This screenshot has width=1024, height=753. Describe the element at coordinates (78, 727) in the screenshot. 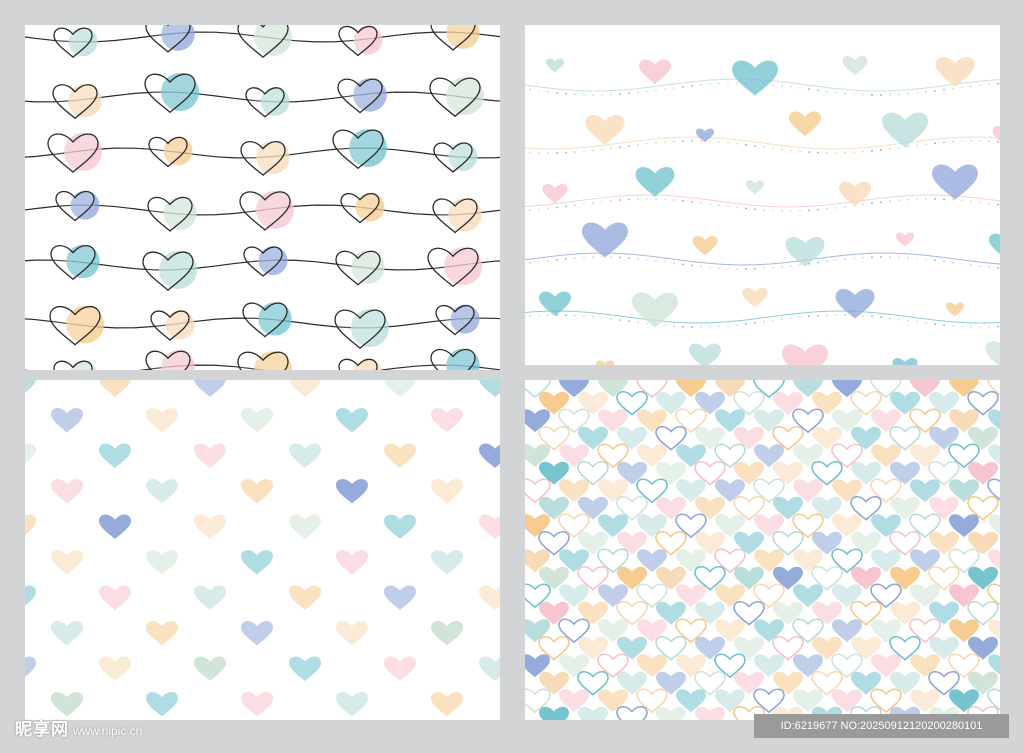

I see `site-watermark: 昵享网 www.nipic.cn` at that location.